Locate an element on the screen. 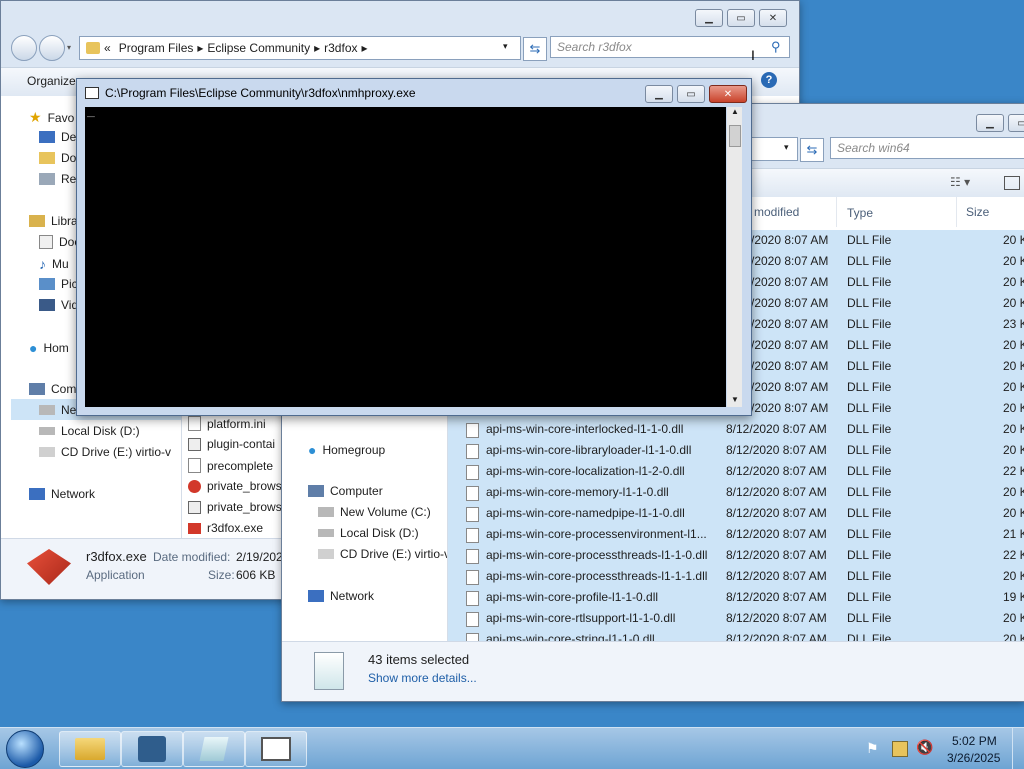 The width and height of the screenshot is (1024, 769). nav-label: Mu is located at coordinates (60, 264).